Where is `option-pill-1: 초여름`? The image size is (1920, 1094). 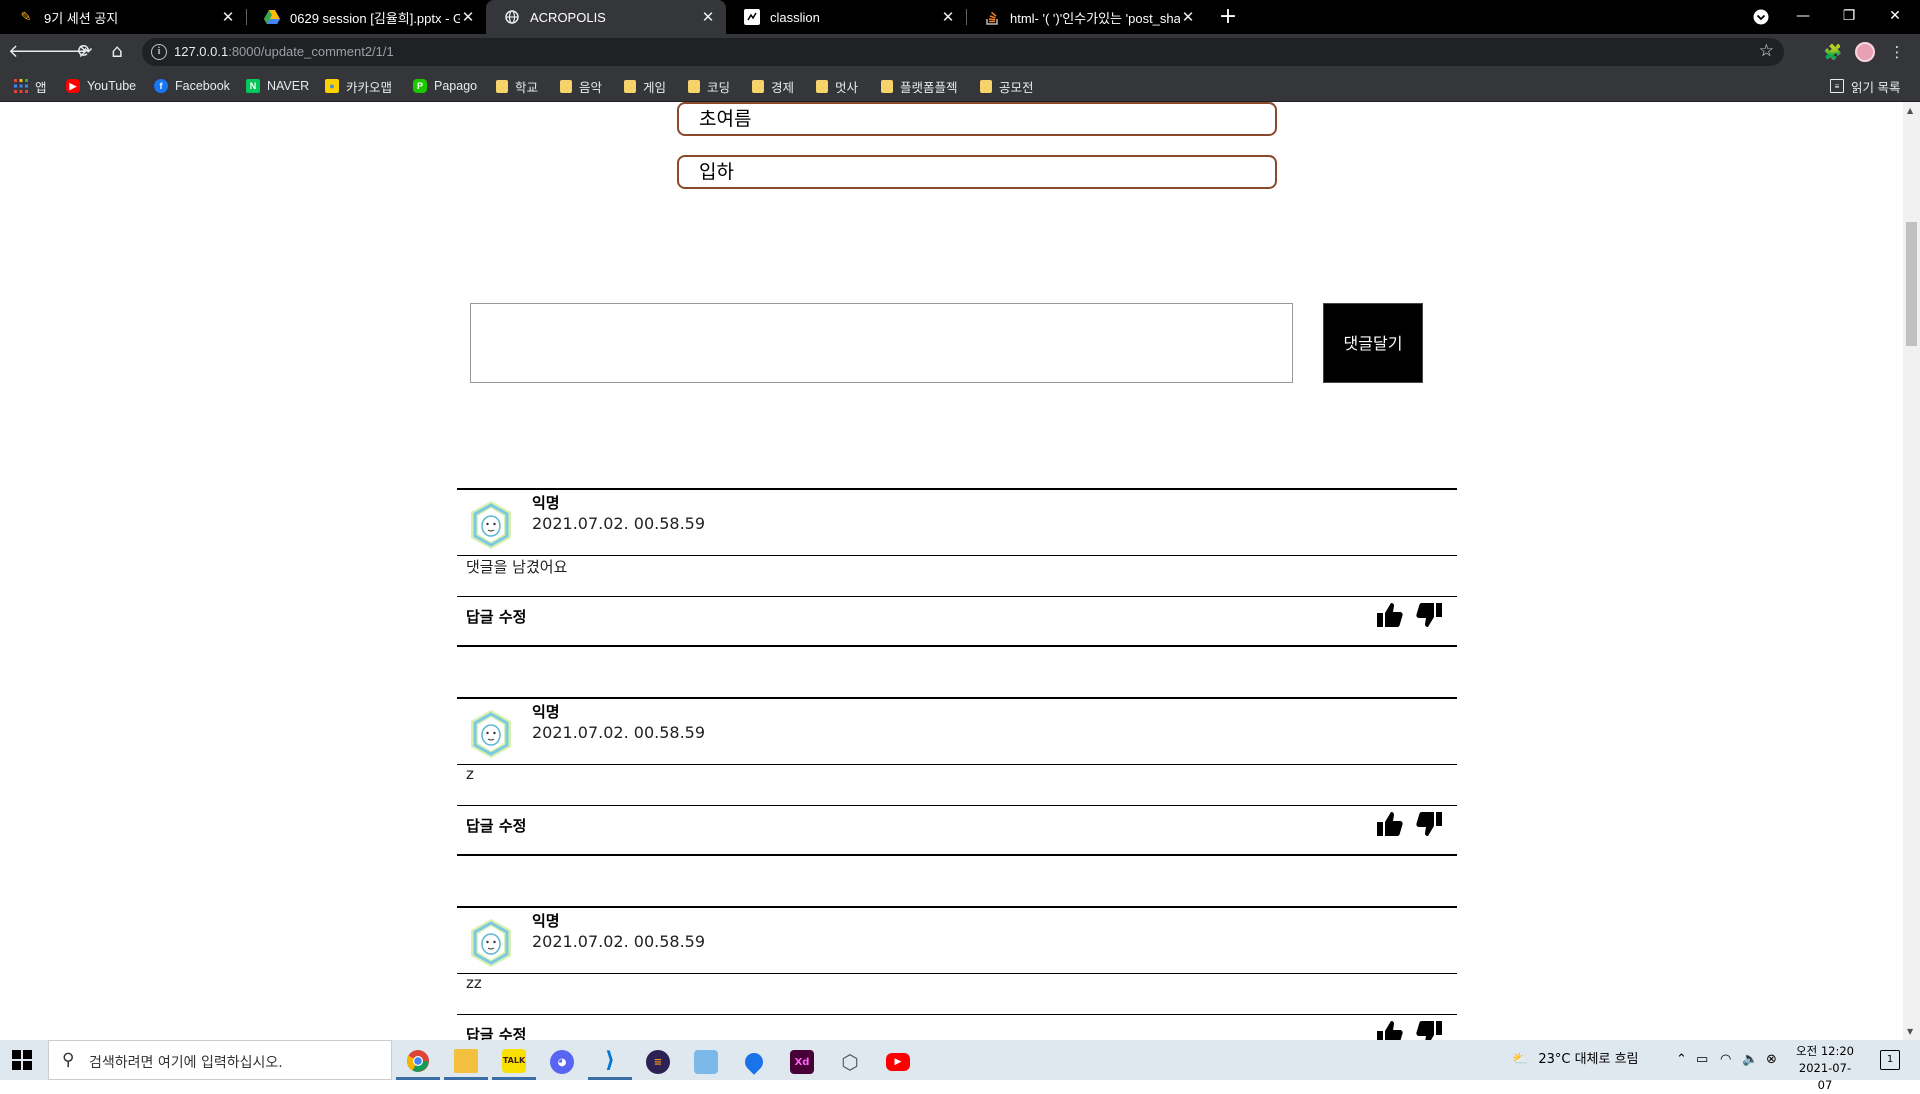
option-pill-1: 초여름 is located at coordinates (977, 119).